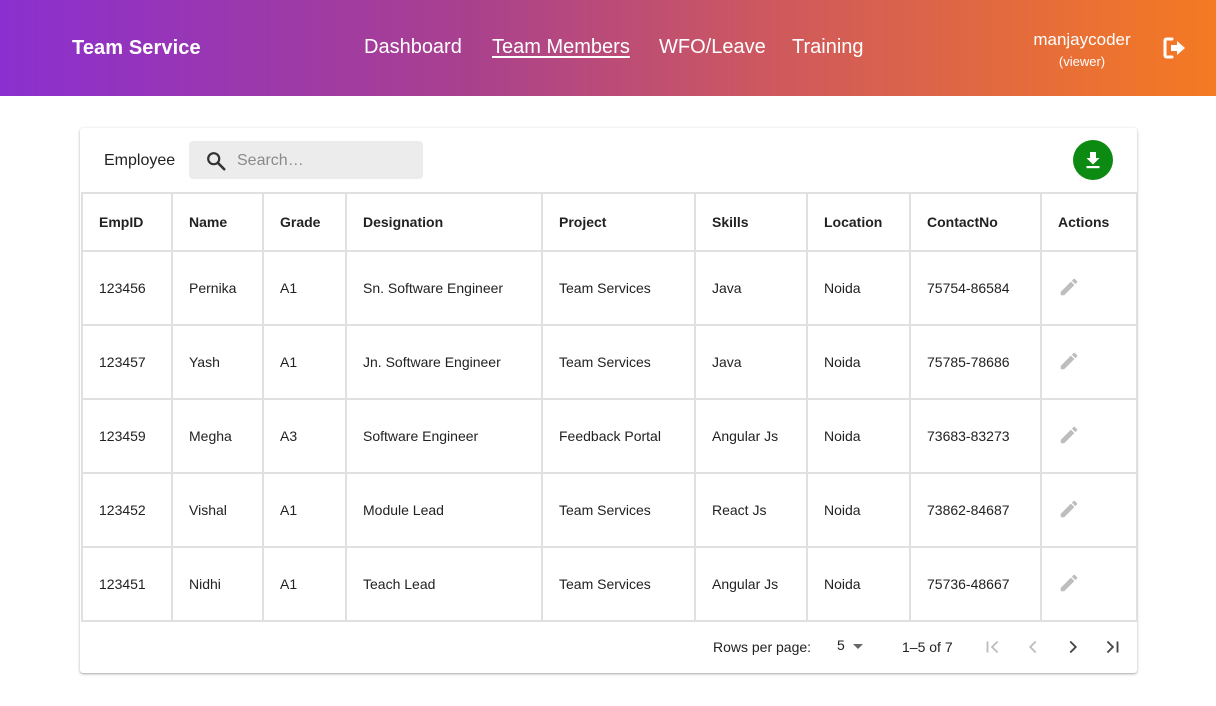  What do you see at coordinates (1175, 48) in the screenshot?
I see `logout-icon` at bounding box center [1175, 48].